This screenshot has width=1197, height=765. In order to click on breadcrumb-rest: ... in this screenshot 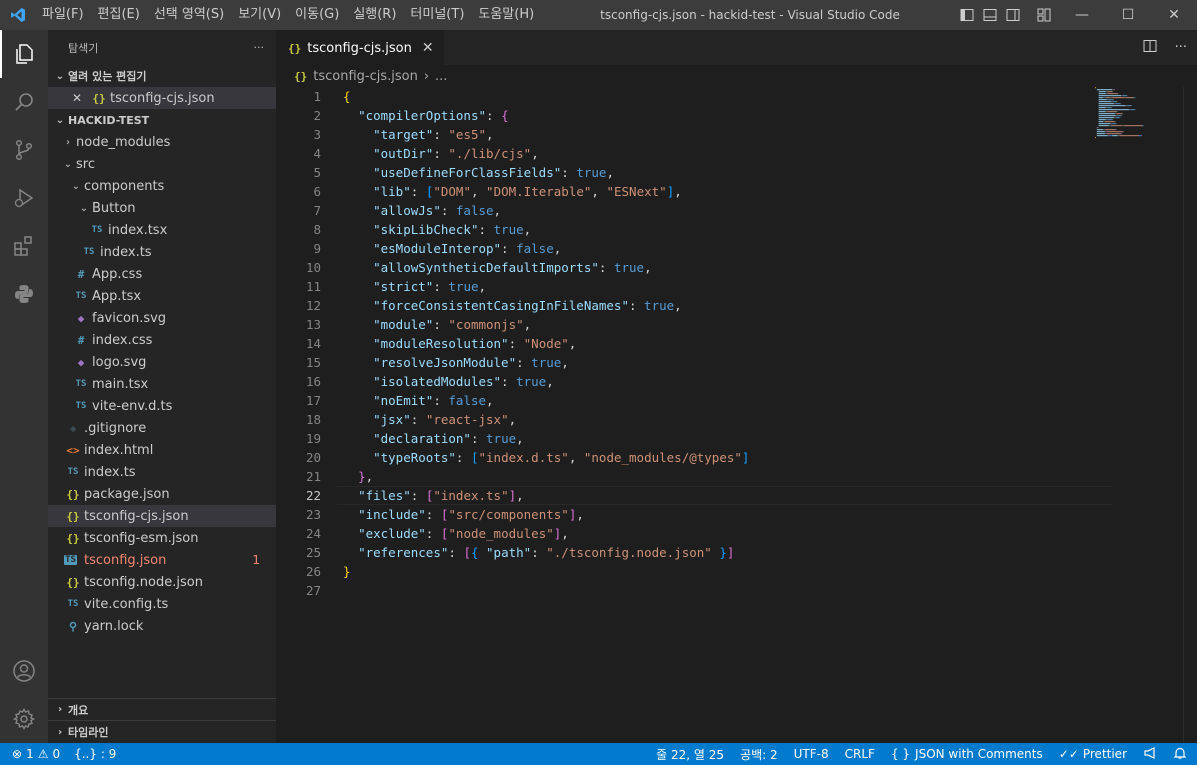, I will do `click(441, 76)`.